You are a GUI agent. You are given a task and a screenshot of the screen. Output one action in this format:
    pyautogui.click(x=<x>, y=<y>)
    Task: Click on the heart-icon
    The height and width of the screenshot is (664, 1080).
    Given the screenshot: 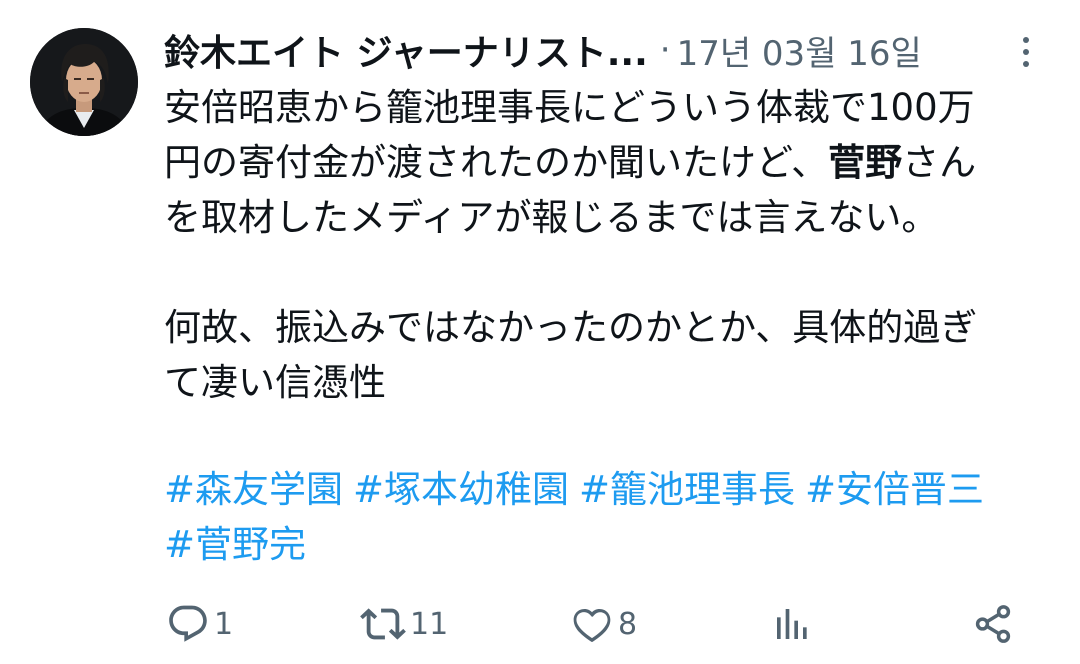 What is the action you would take?
    pyautogui.click(x=592, y=625)
    